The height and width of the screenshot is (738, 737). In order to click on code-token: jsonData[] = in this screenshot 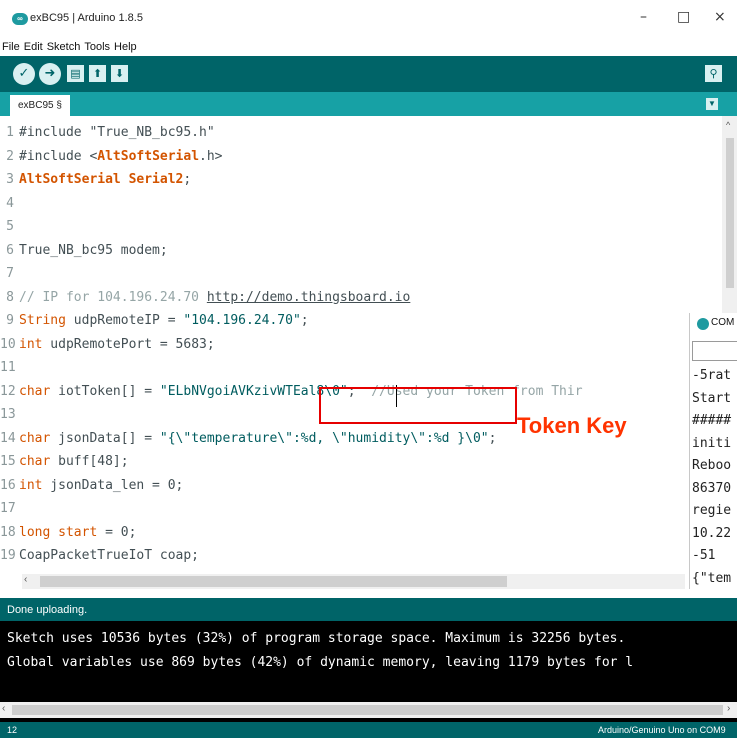, I will do `click(105, 438)`.